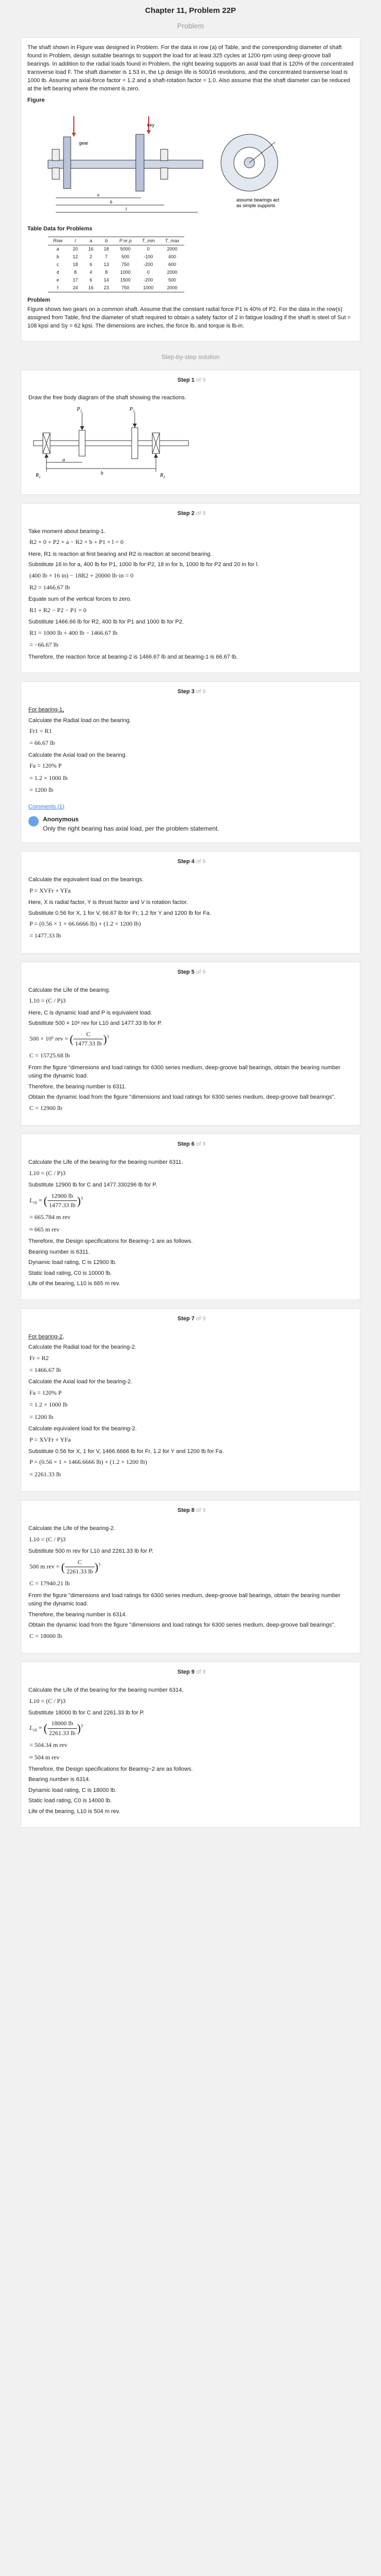 This screenshot has width=381, height=2576. Describe the element at coordinates (58, 288) in the screenshot. I see `table-cell: f` at that location.